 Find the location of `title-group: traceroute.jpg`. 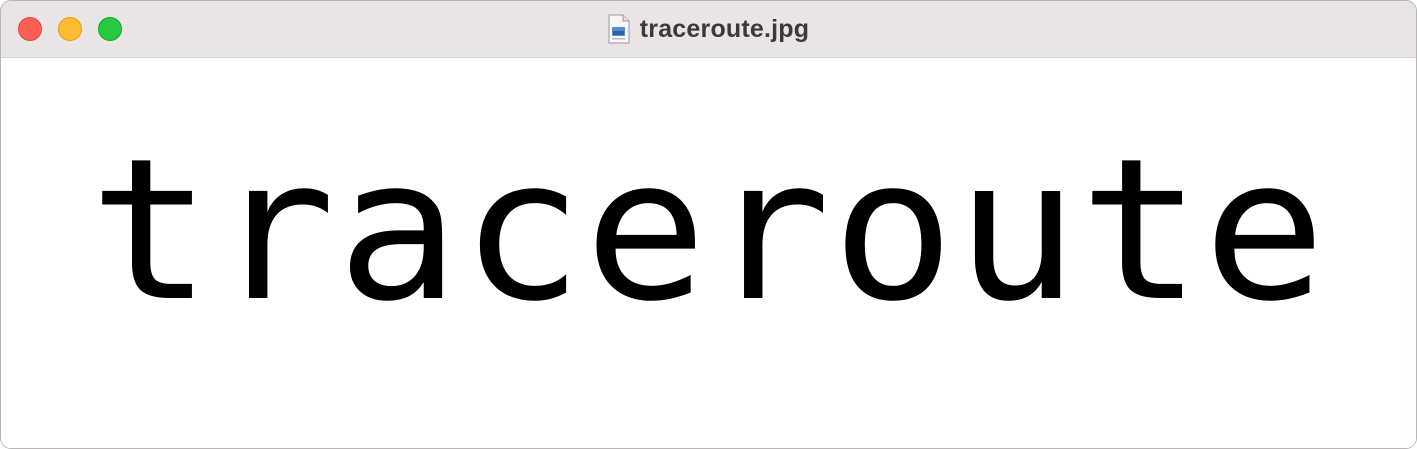

title-group: traceroute.jpg is located at coordinates (708, 29).